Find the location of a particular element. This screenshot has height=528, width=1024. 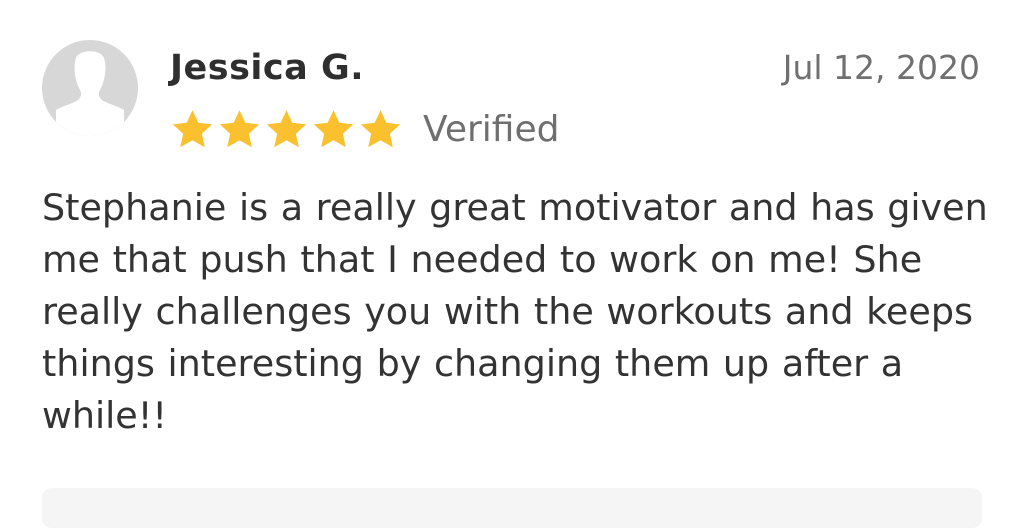

rating-row: Verified is located at coordinates (364, 129).